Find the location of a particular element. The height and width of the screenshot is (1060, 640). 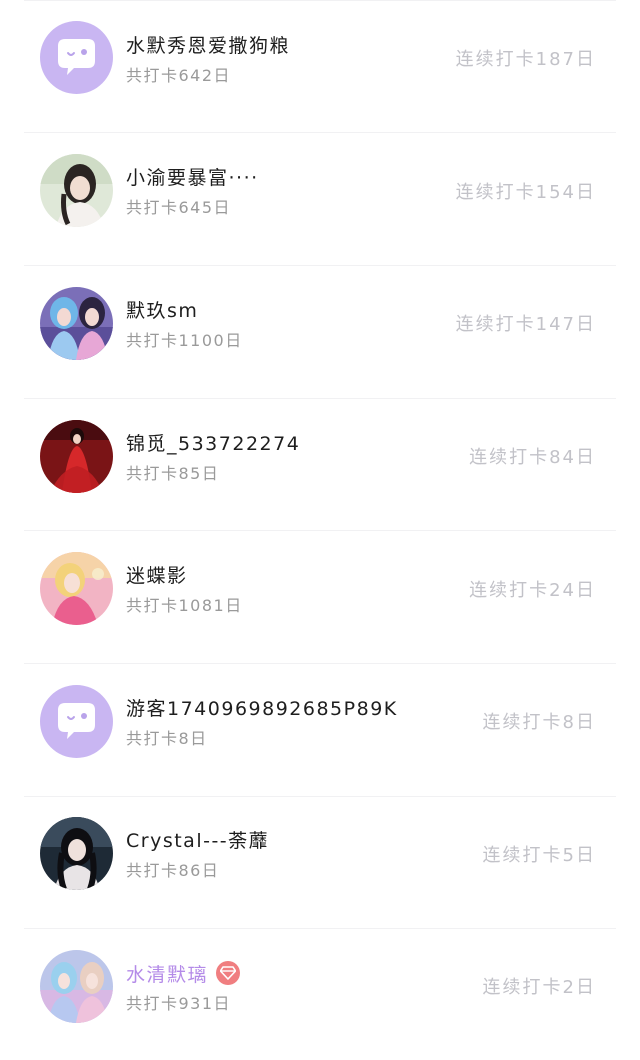

streak-count: 连续打卡187日 is located at coordinates (525, 59).